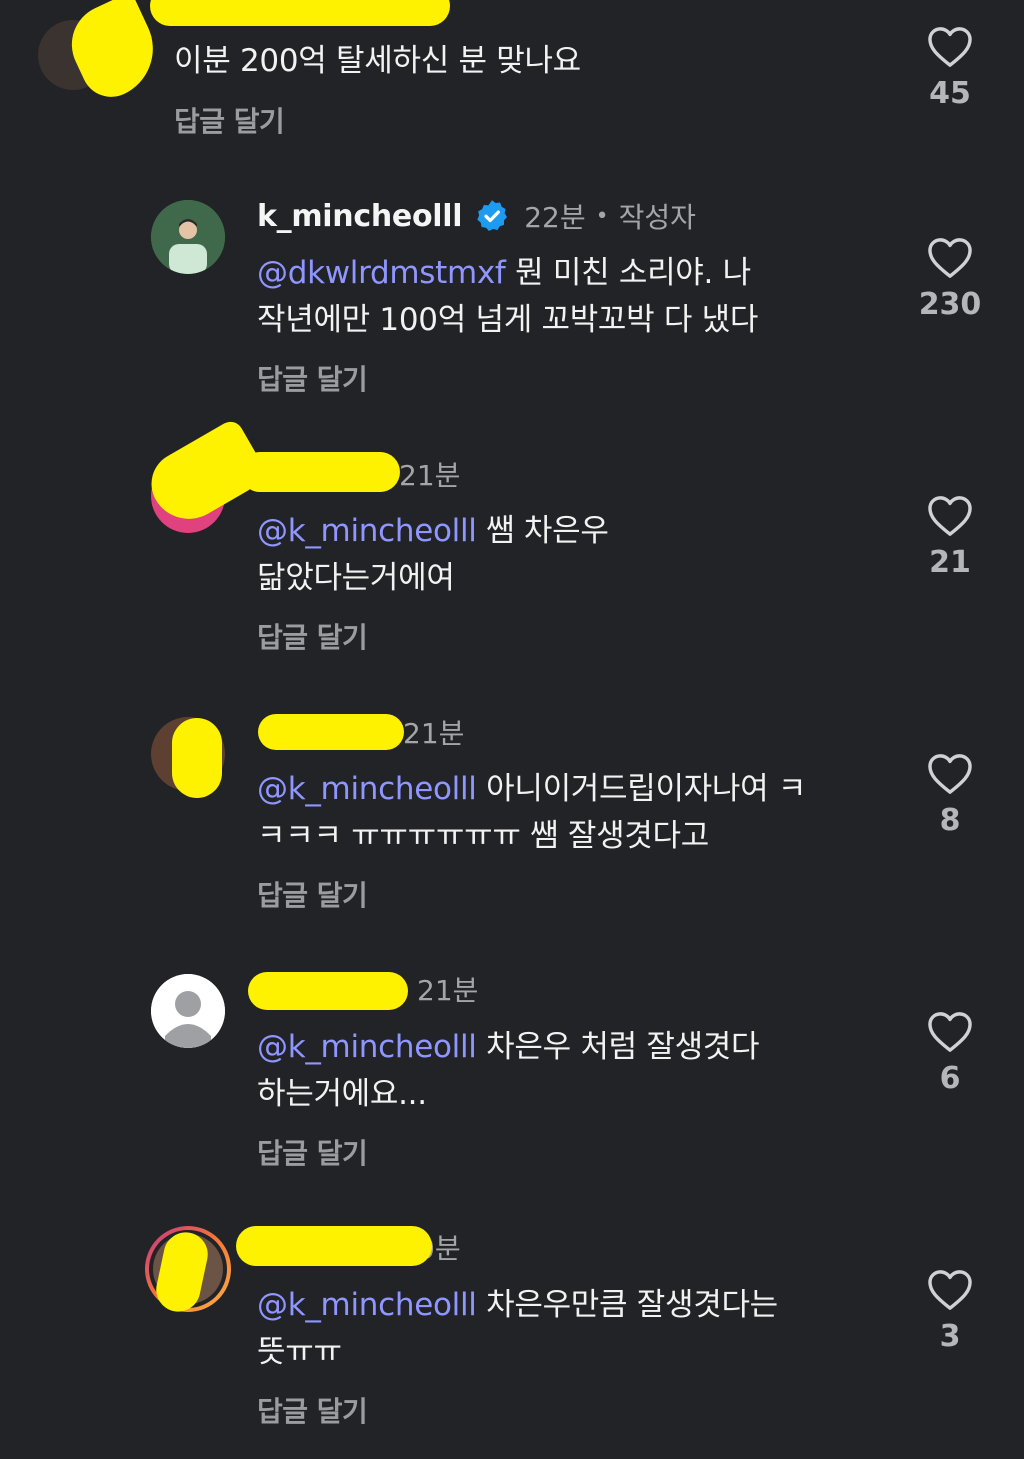 The height and width of the screenshot is (1459, 1024). What do you see at coordinates (950, 820) in the screenshot?
I see `like-count: 8` at bounding box center [950, 820].